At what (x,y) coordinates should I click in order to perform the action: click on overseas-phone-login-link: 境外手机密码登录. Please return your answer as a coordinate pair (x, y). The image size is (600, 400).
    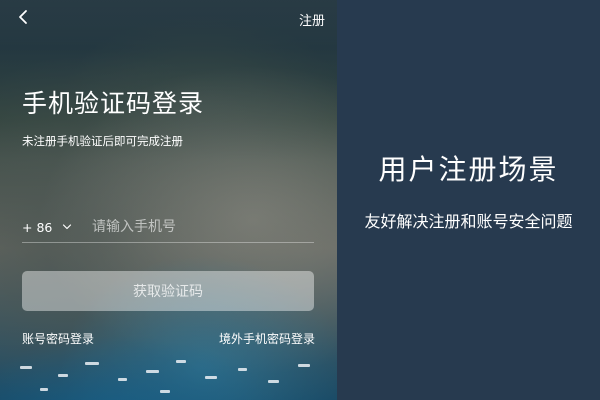
    Looking at the image, I should click on (267, 338).